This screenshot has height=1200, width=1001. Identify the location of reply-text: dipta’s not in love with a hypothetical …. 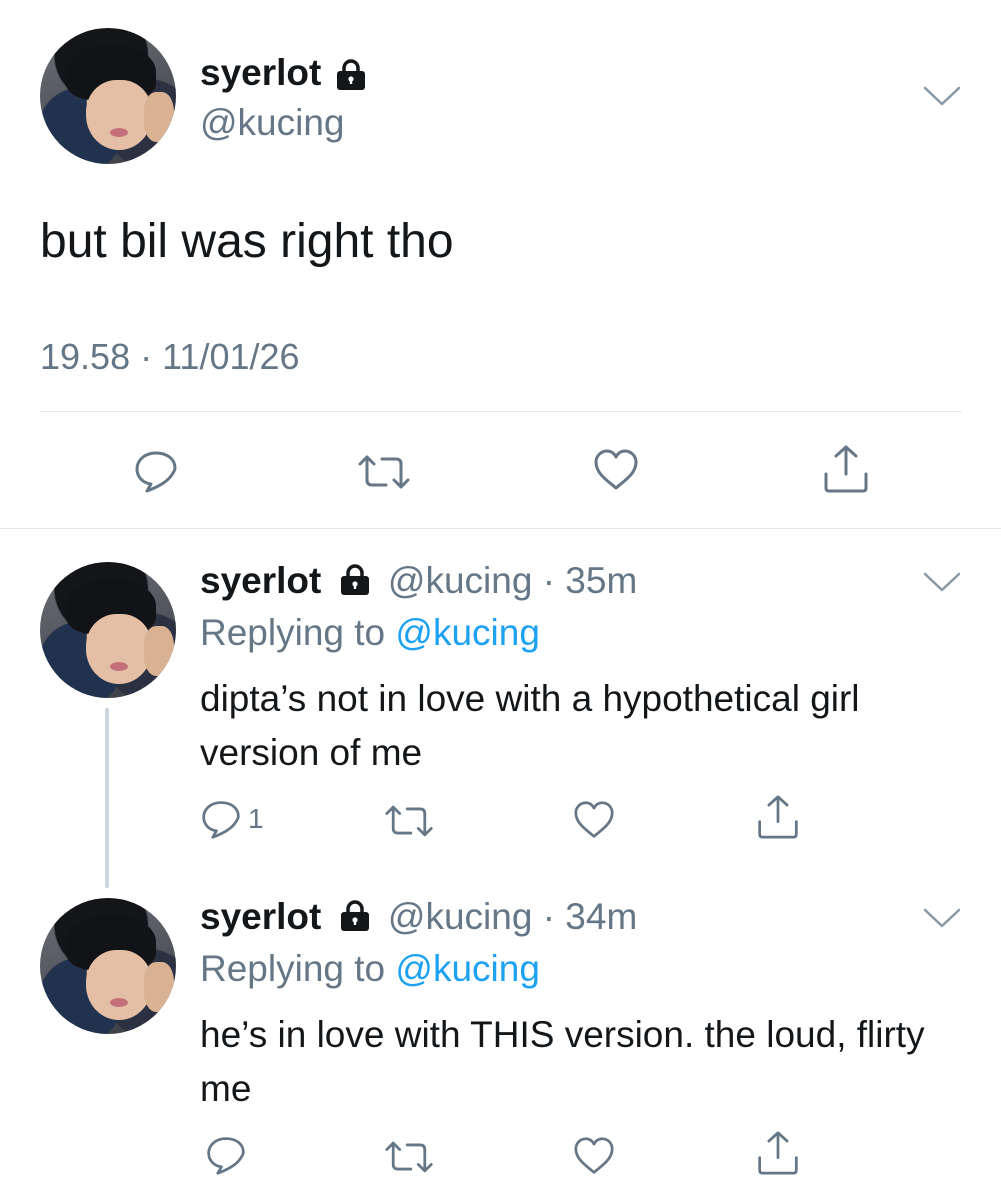
(530, 725).